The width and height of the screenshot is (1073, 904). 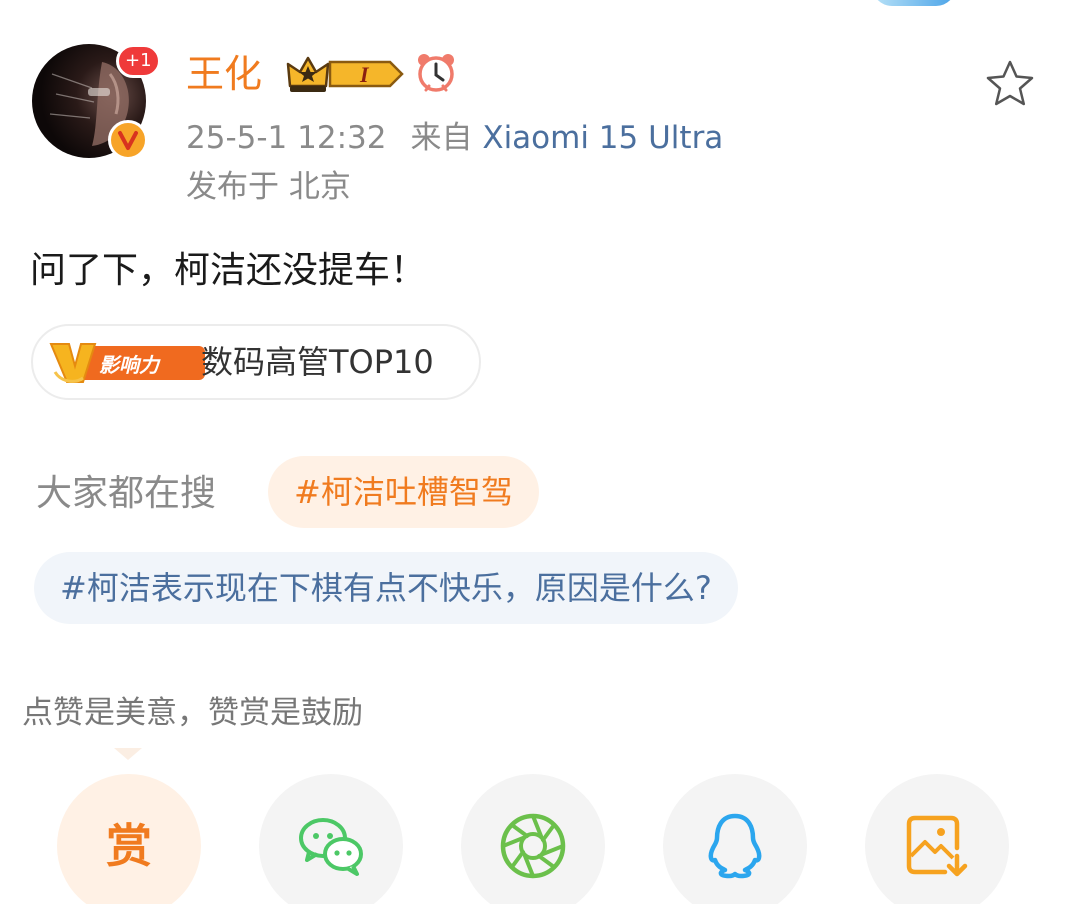 I want to click on hot-topic-chip: #柯洁表示现在下棋有点不快乐，原因是什么?, so click(x=386, y=588).